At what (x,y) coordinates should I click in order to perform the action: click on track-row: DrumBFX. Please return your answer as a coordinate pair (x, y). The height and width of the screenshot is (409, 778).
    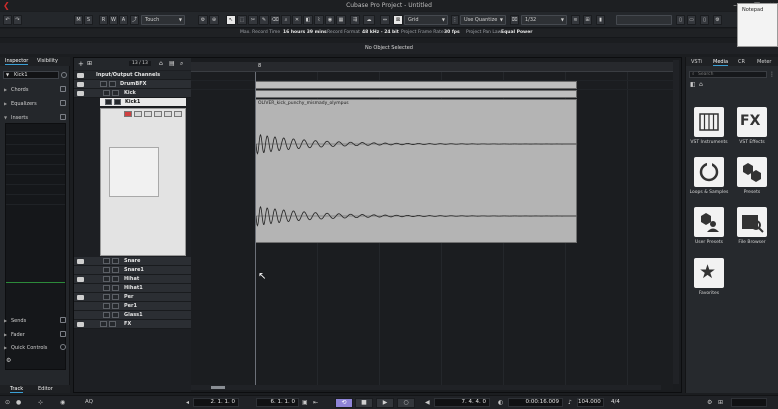
    Looking at the image, I should click on (132, 84).